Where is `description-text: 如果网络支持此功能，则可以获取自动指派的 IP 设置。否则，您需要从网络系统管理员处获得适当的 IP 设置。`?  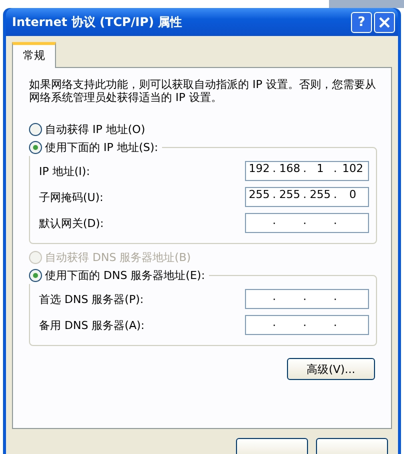
description-text: 如果网络支持此功能，则可以获取自动指派的 IP 设置。否则，您需要从网络系统管理员处获得适当的 IP 设置。 is located at coordinates (203, 91).